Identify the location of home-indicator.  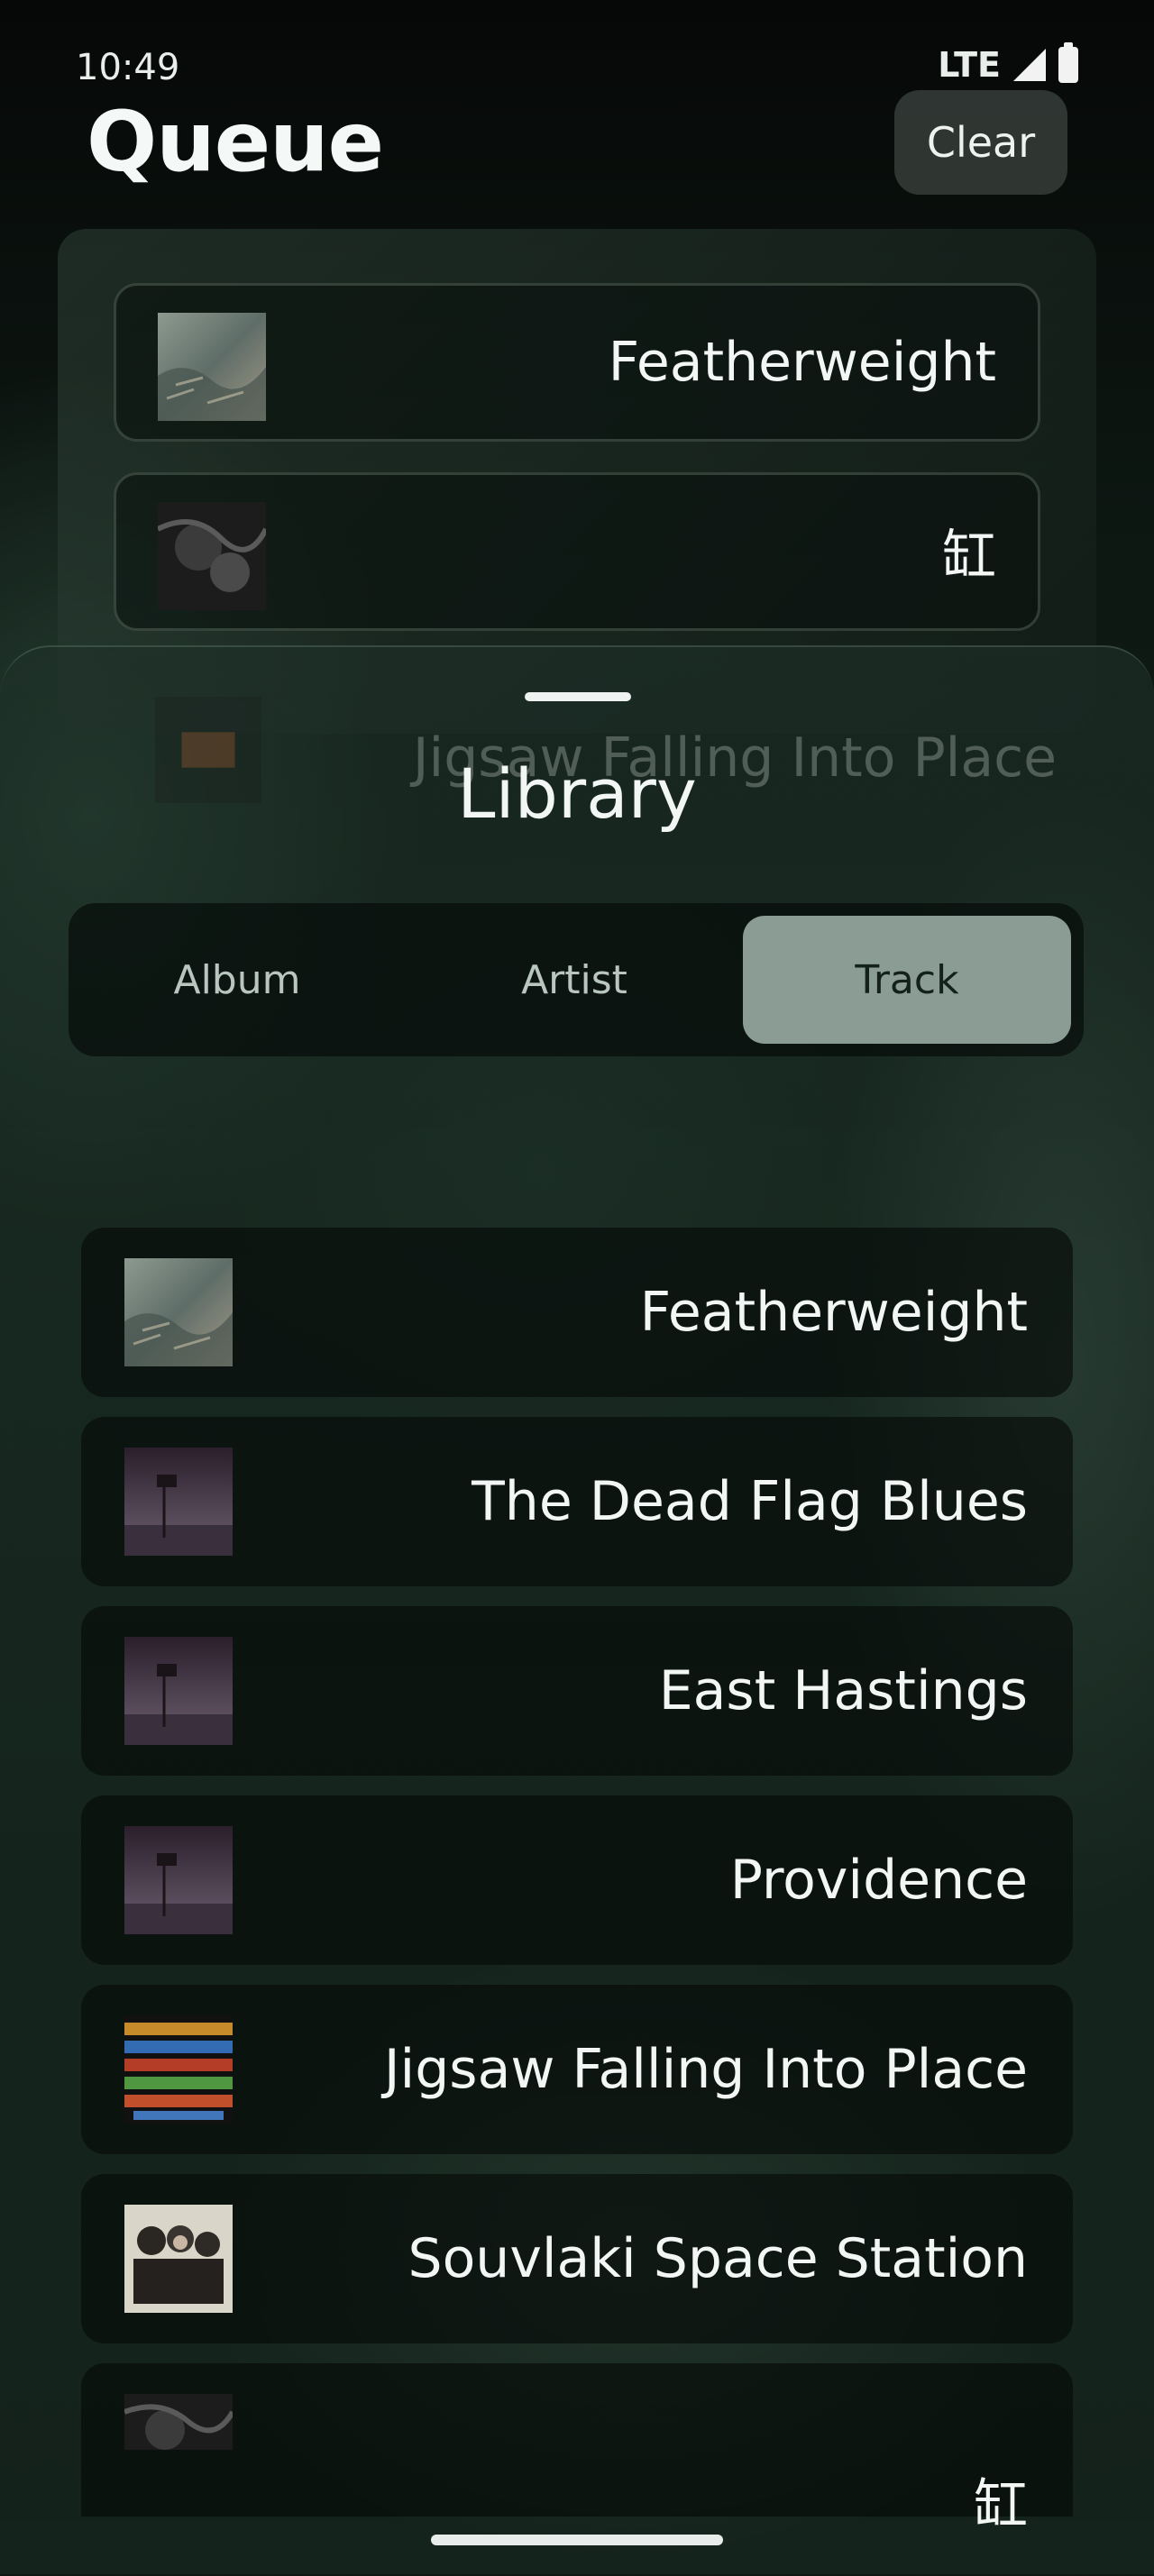
(577, 2540).